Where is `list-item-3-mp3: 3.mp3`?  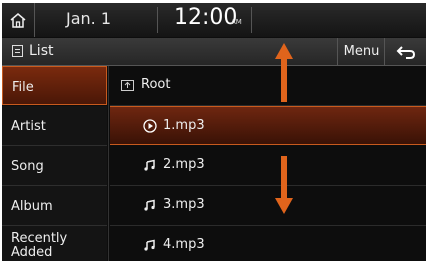
list-item-3-mp3: 3.mp3 is located at coordinates (268, 206).